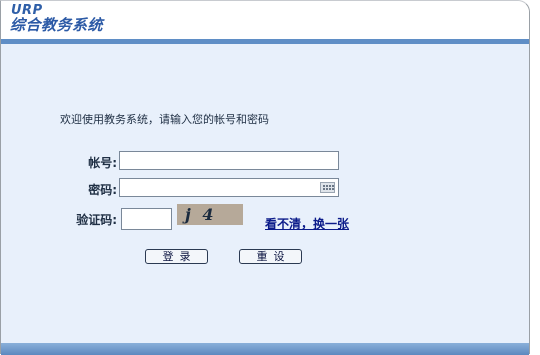 The width and height of the screenshot is (540, 355). Describe the element at coordinates (57, 25) in the screenshot. I see `logo-system-title: 综合教务系统` at that location.